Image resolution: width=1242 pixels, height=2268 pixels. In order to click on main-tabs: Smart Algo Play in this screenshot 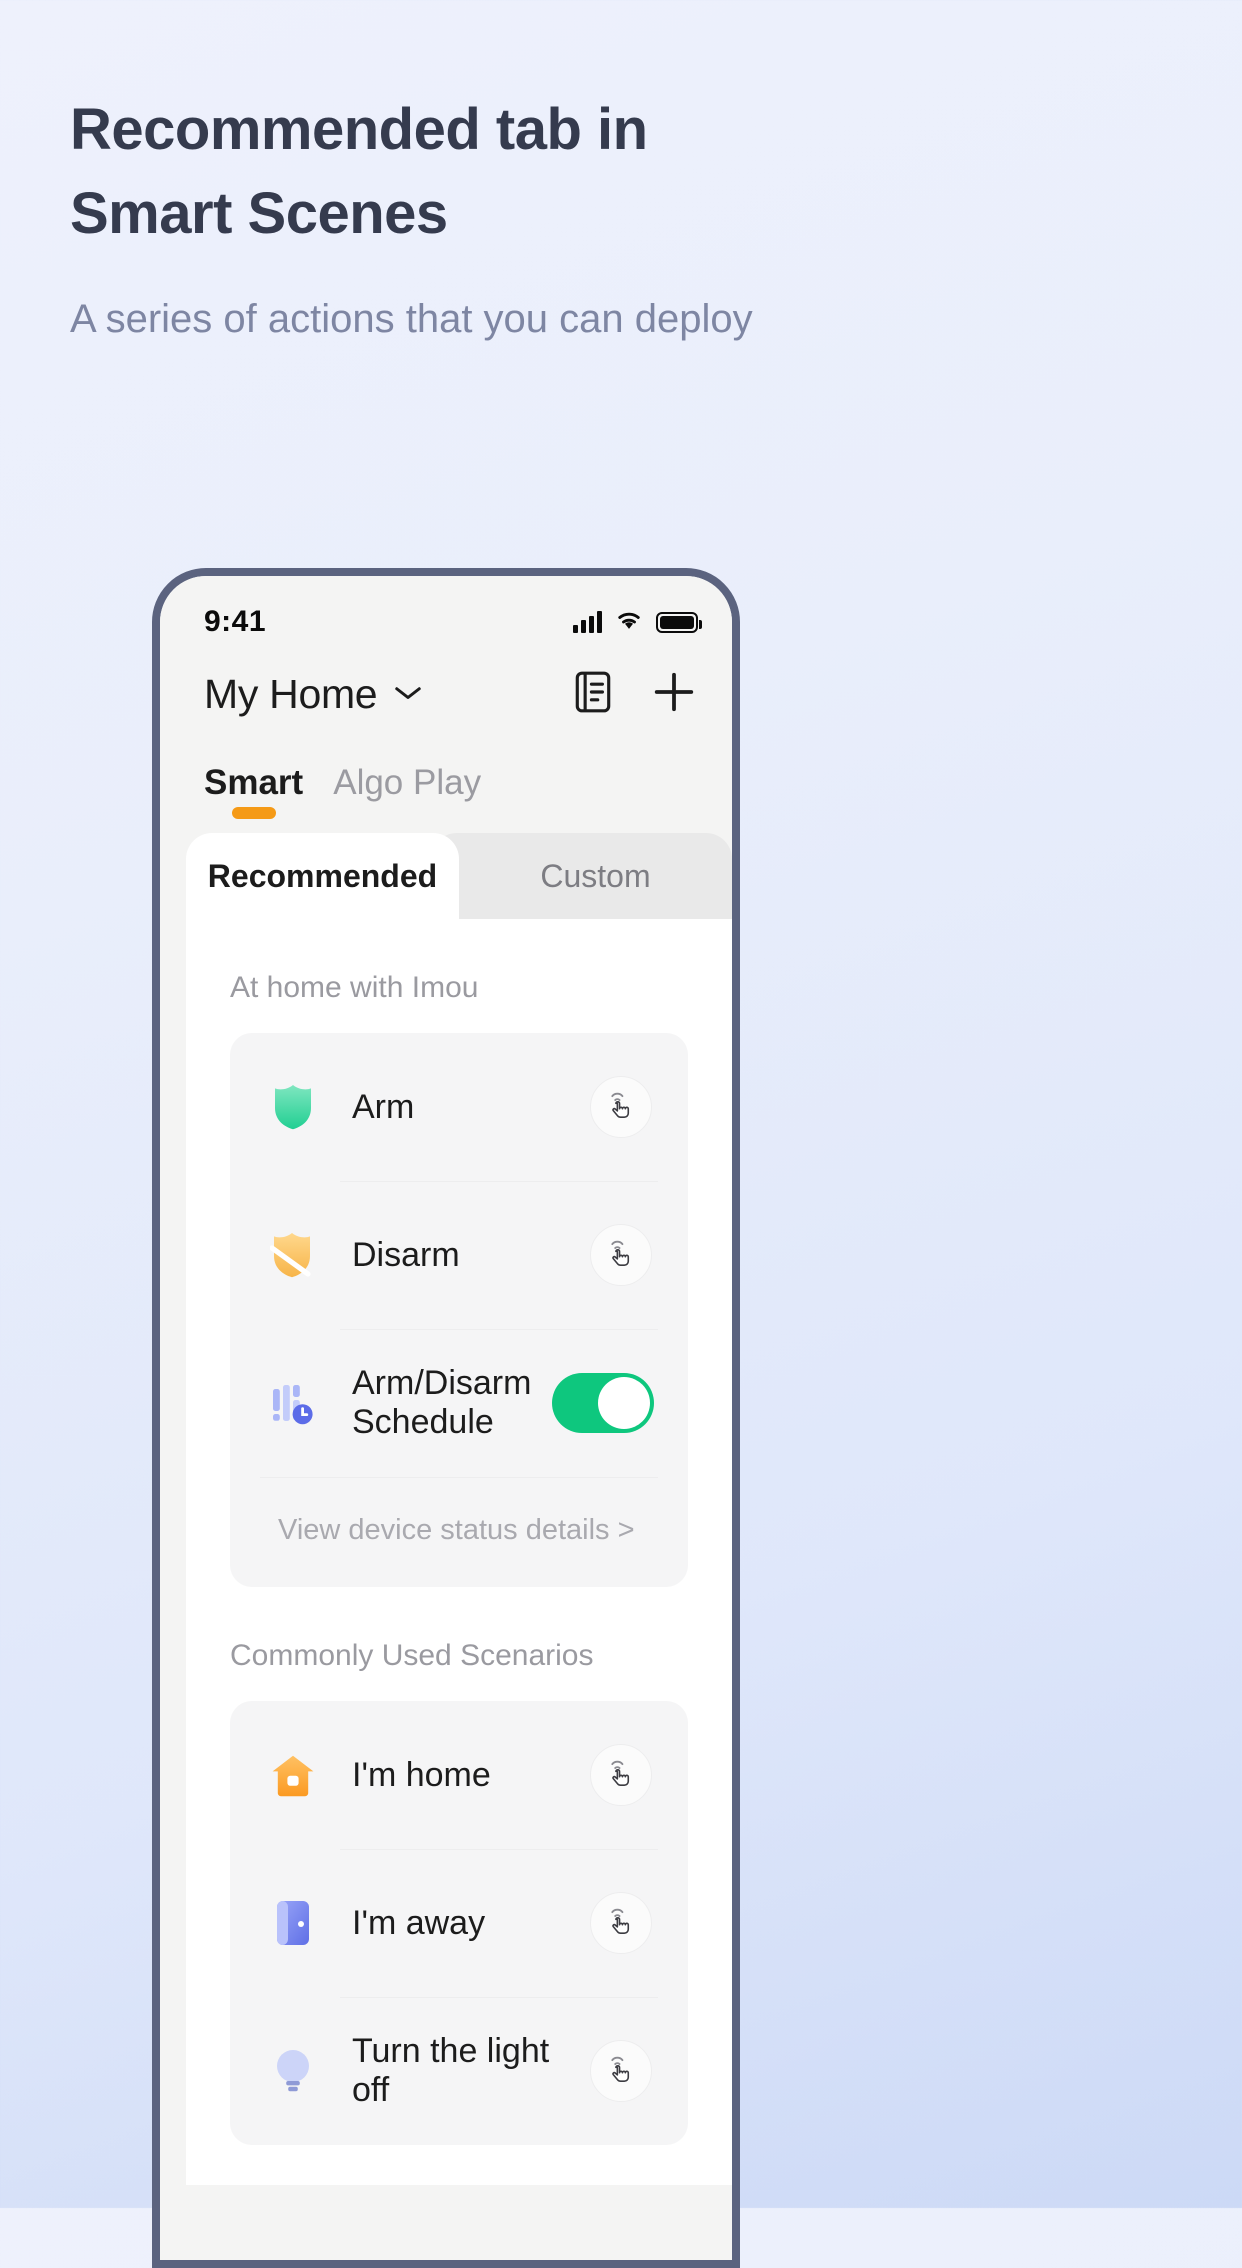, I will do `click(446, 769)`.